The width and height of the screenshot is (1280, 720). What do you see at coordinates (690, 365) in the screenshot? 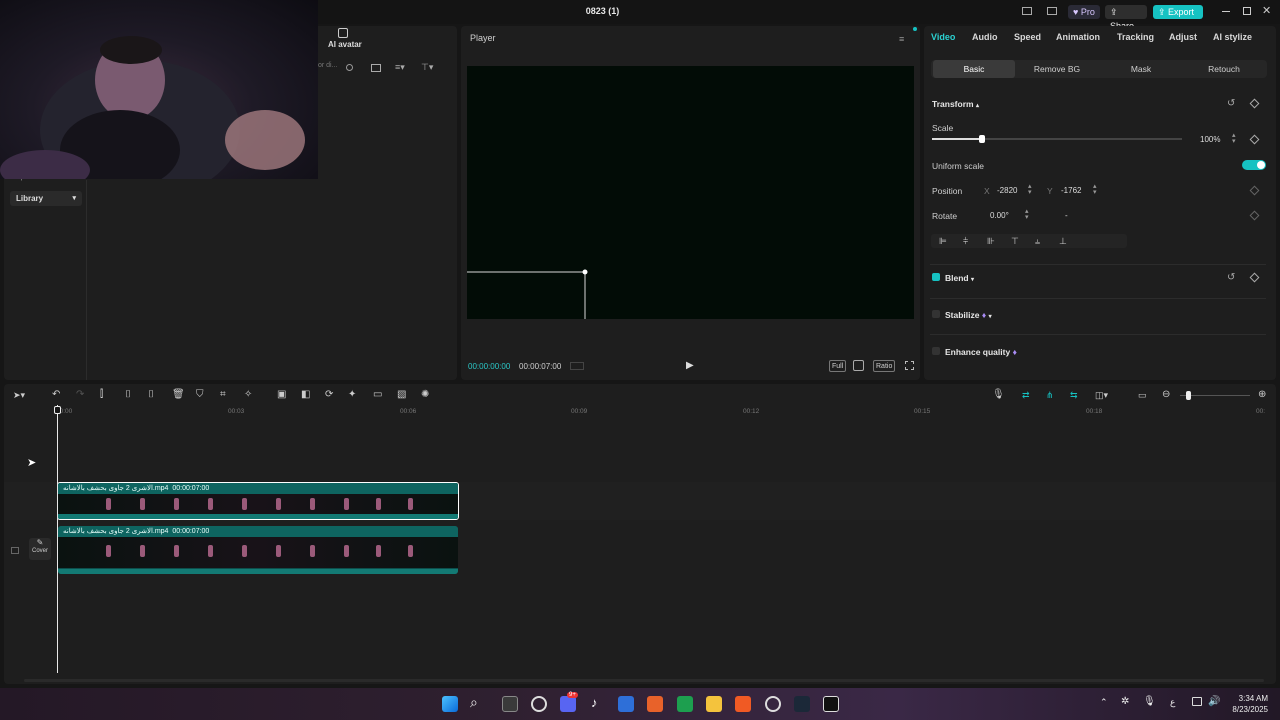
I see `play-button: ▶` at bounding box center [690, 365].